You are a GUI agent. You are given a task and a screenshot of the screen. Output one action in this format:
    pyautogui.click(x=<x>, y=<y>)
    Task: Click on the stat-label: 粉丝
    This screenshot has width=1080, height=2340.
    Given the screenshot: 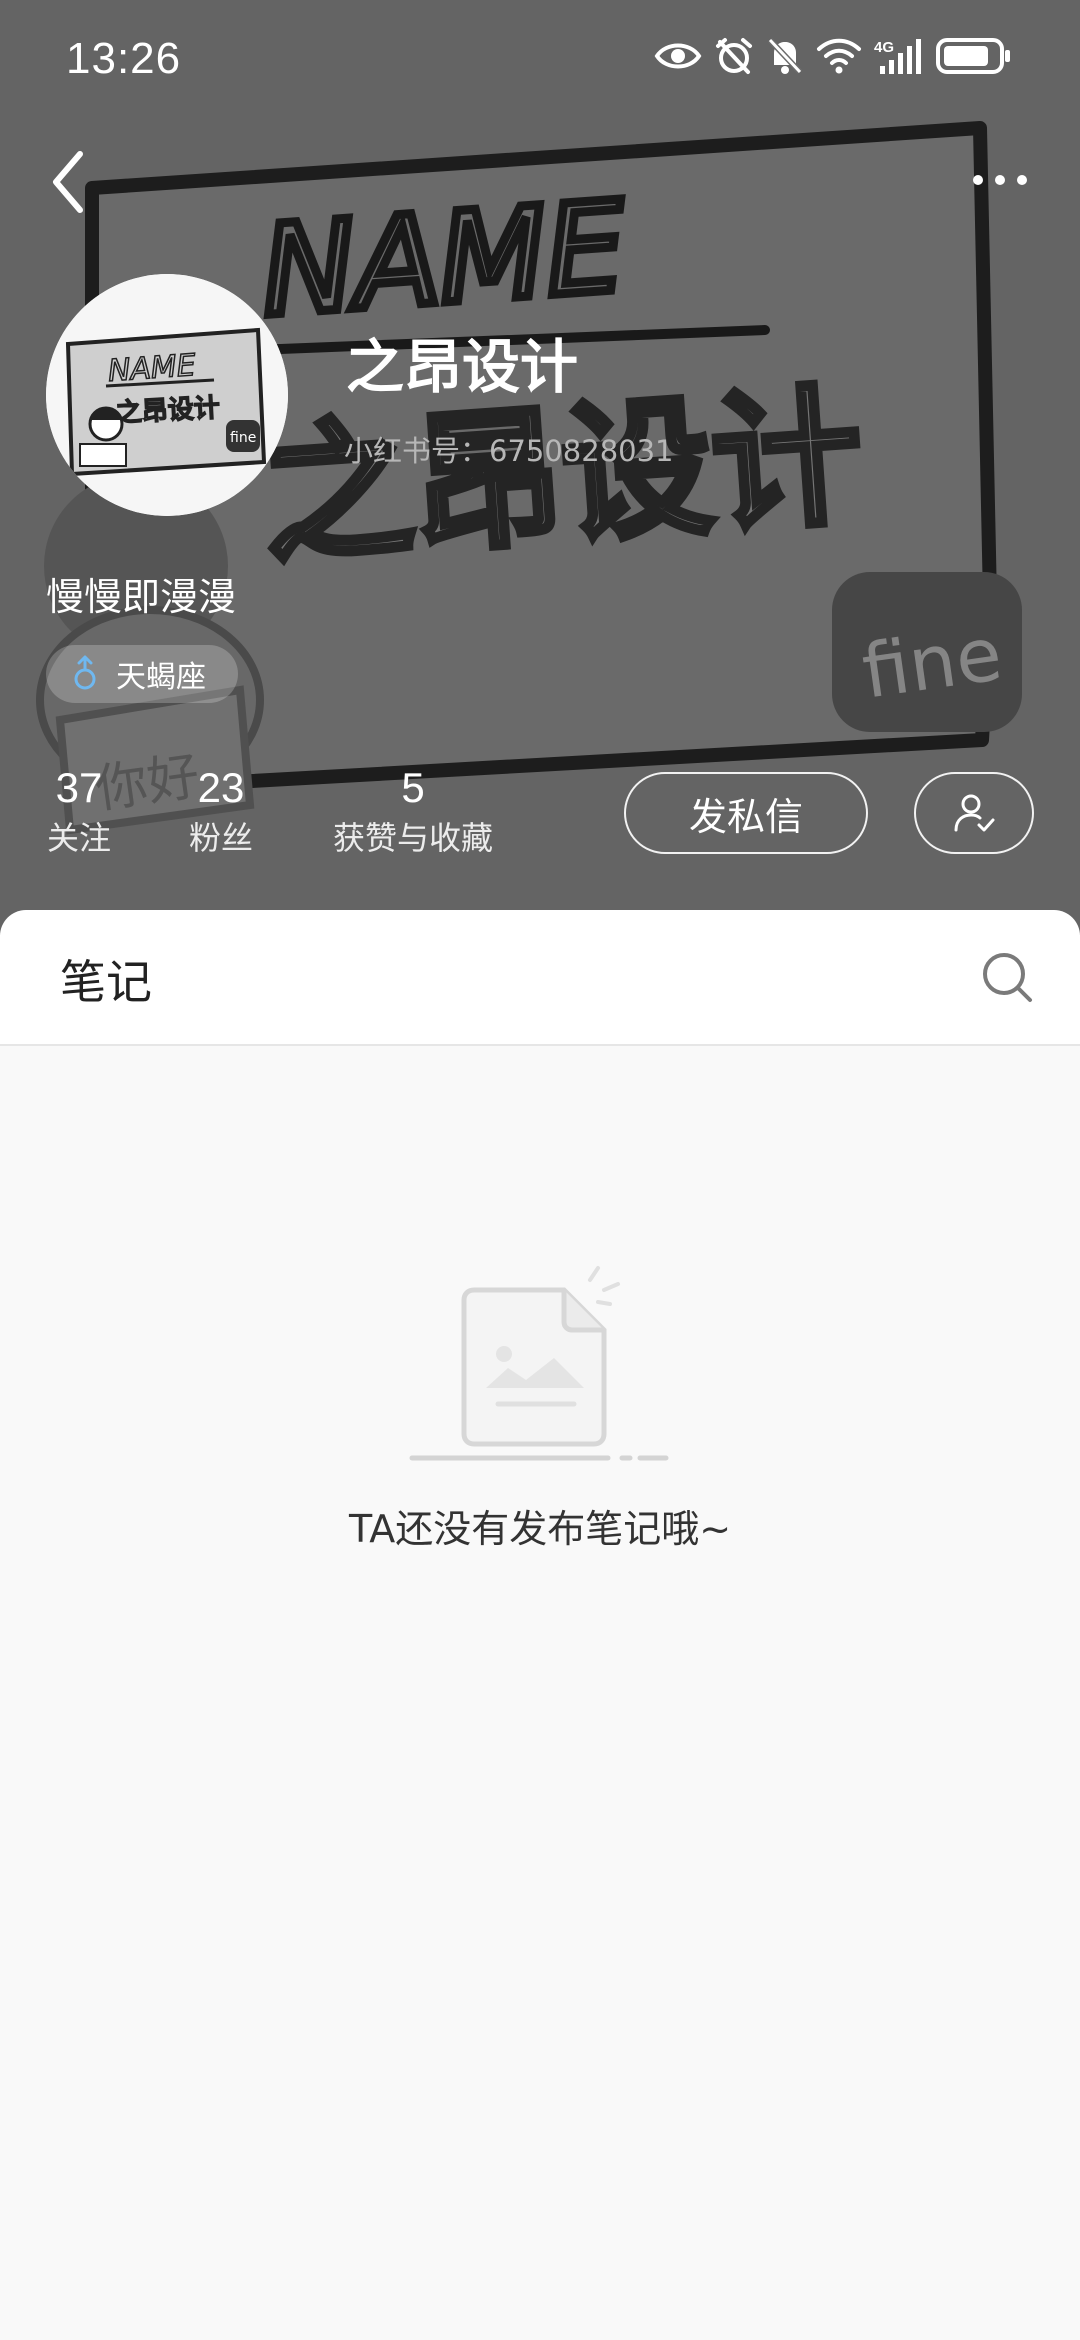 What is the action you would take?
    pyautogui.click(x=220, y=838)
    